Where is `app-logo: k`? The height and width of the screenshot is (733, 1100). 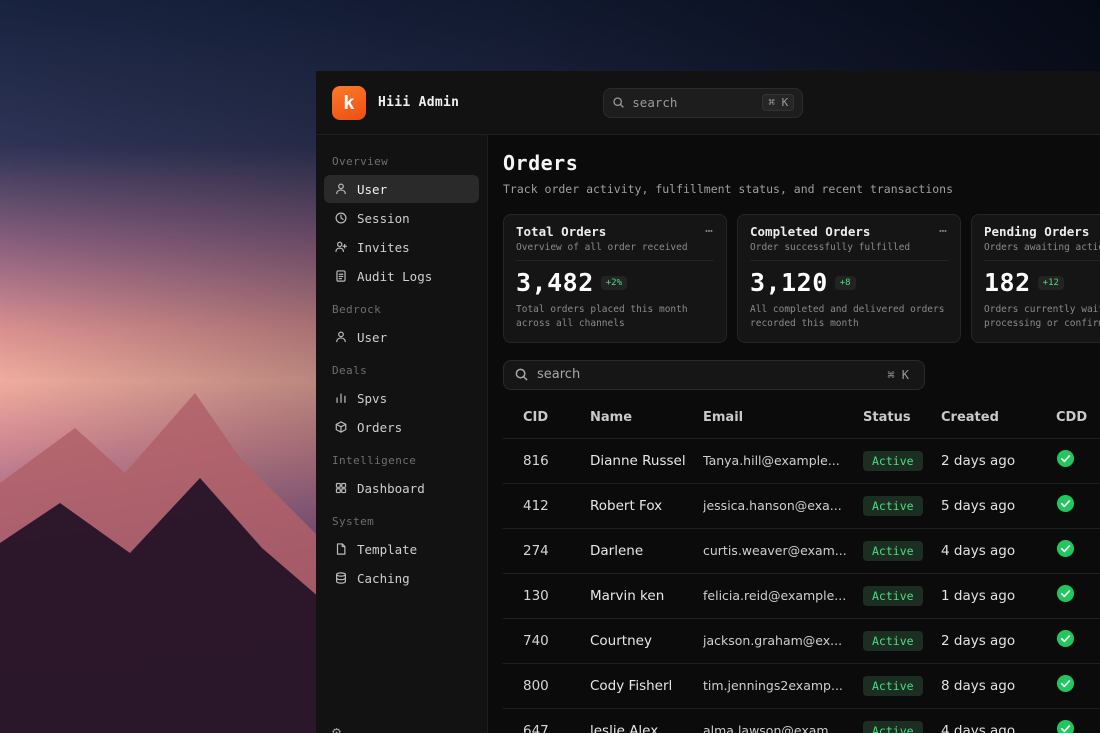 app-logo: k is located at coordinates (349, 102).